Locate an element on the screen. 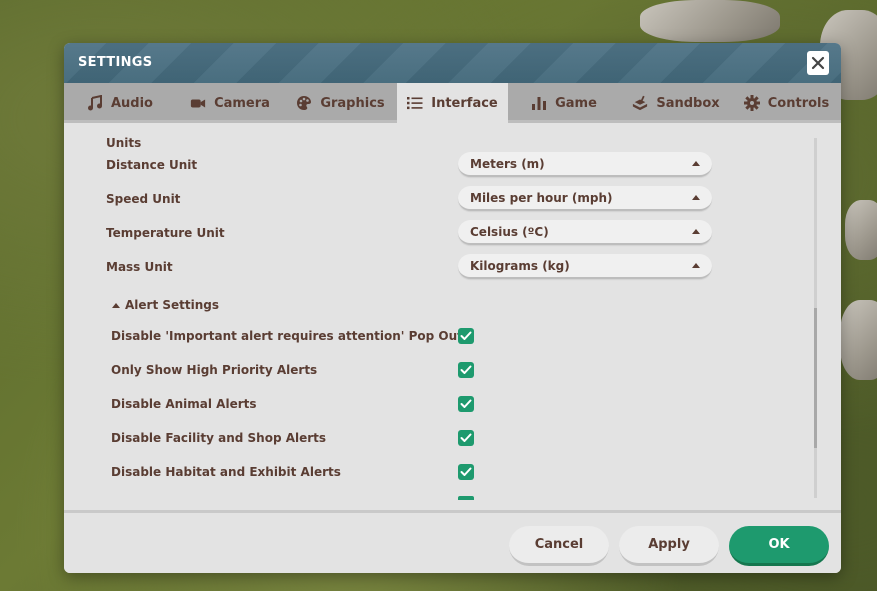 This screenshot has width=877, height=591. units-section-label: Units is located at coordinates (124, 143).